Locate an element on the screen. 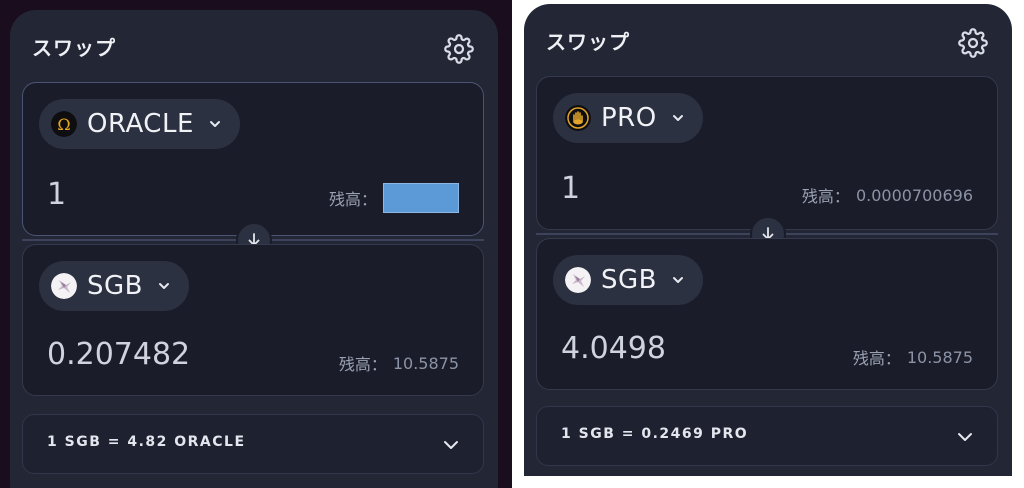 The image size is (1024, 488). from-token-symbol: PRO is located at coordinates (629, 118).